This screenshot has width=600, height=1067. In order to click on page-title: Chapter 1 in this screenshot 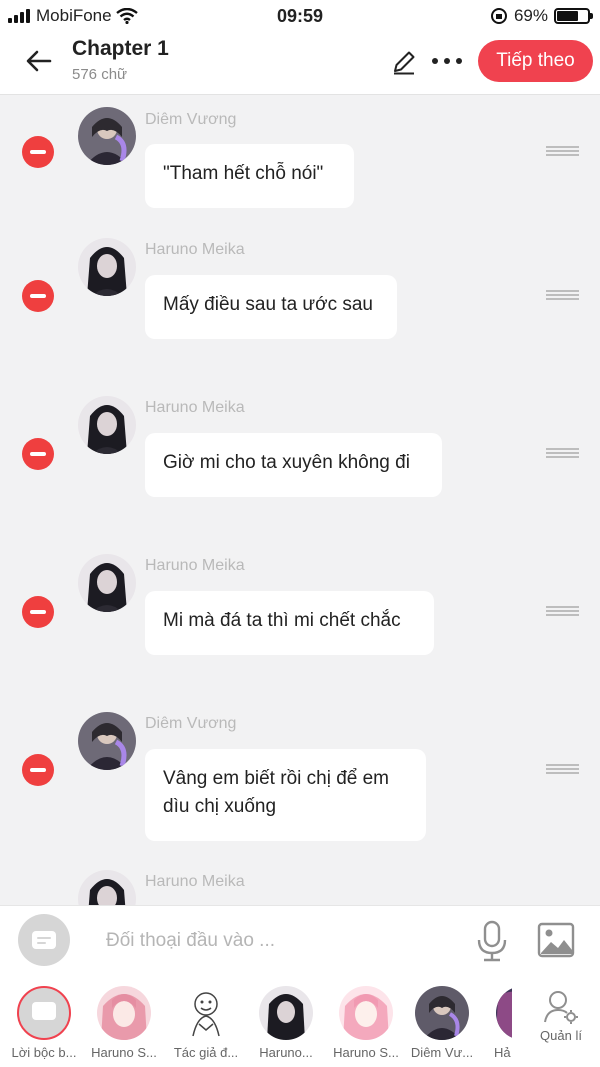, I will do `click(120, 48)`.